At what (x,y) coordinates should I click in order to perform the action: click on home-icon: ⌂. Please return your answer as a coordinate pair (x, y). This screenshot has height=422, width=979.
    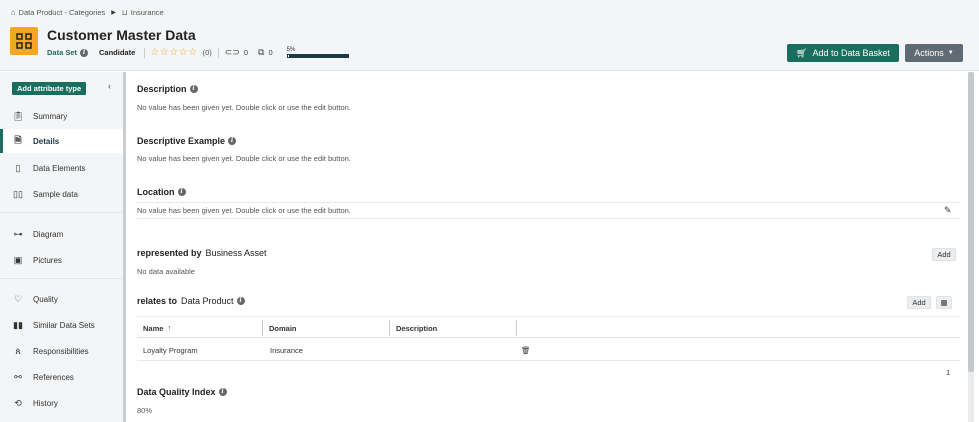
    Looking at the image, I should click on (13, 12).